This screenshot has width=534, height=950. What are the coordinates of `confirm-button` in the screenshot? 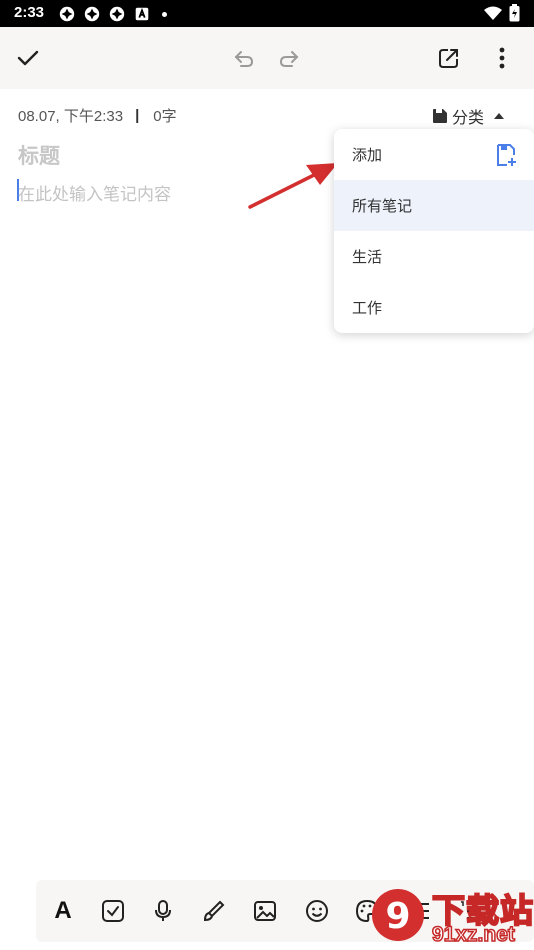 It's located at (28, 58).